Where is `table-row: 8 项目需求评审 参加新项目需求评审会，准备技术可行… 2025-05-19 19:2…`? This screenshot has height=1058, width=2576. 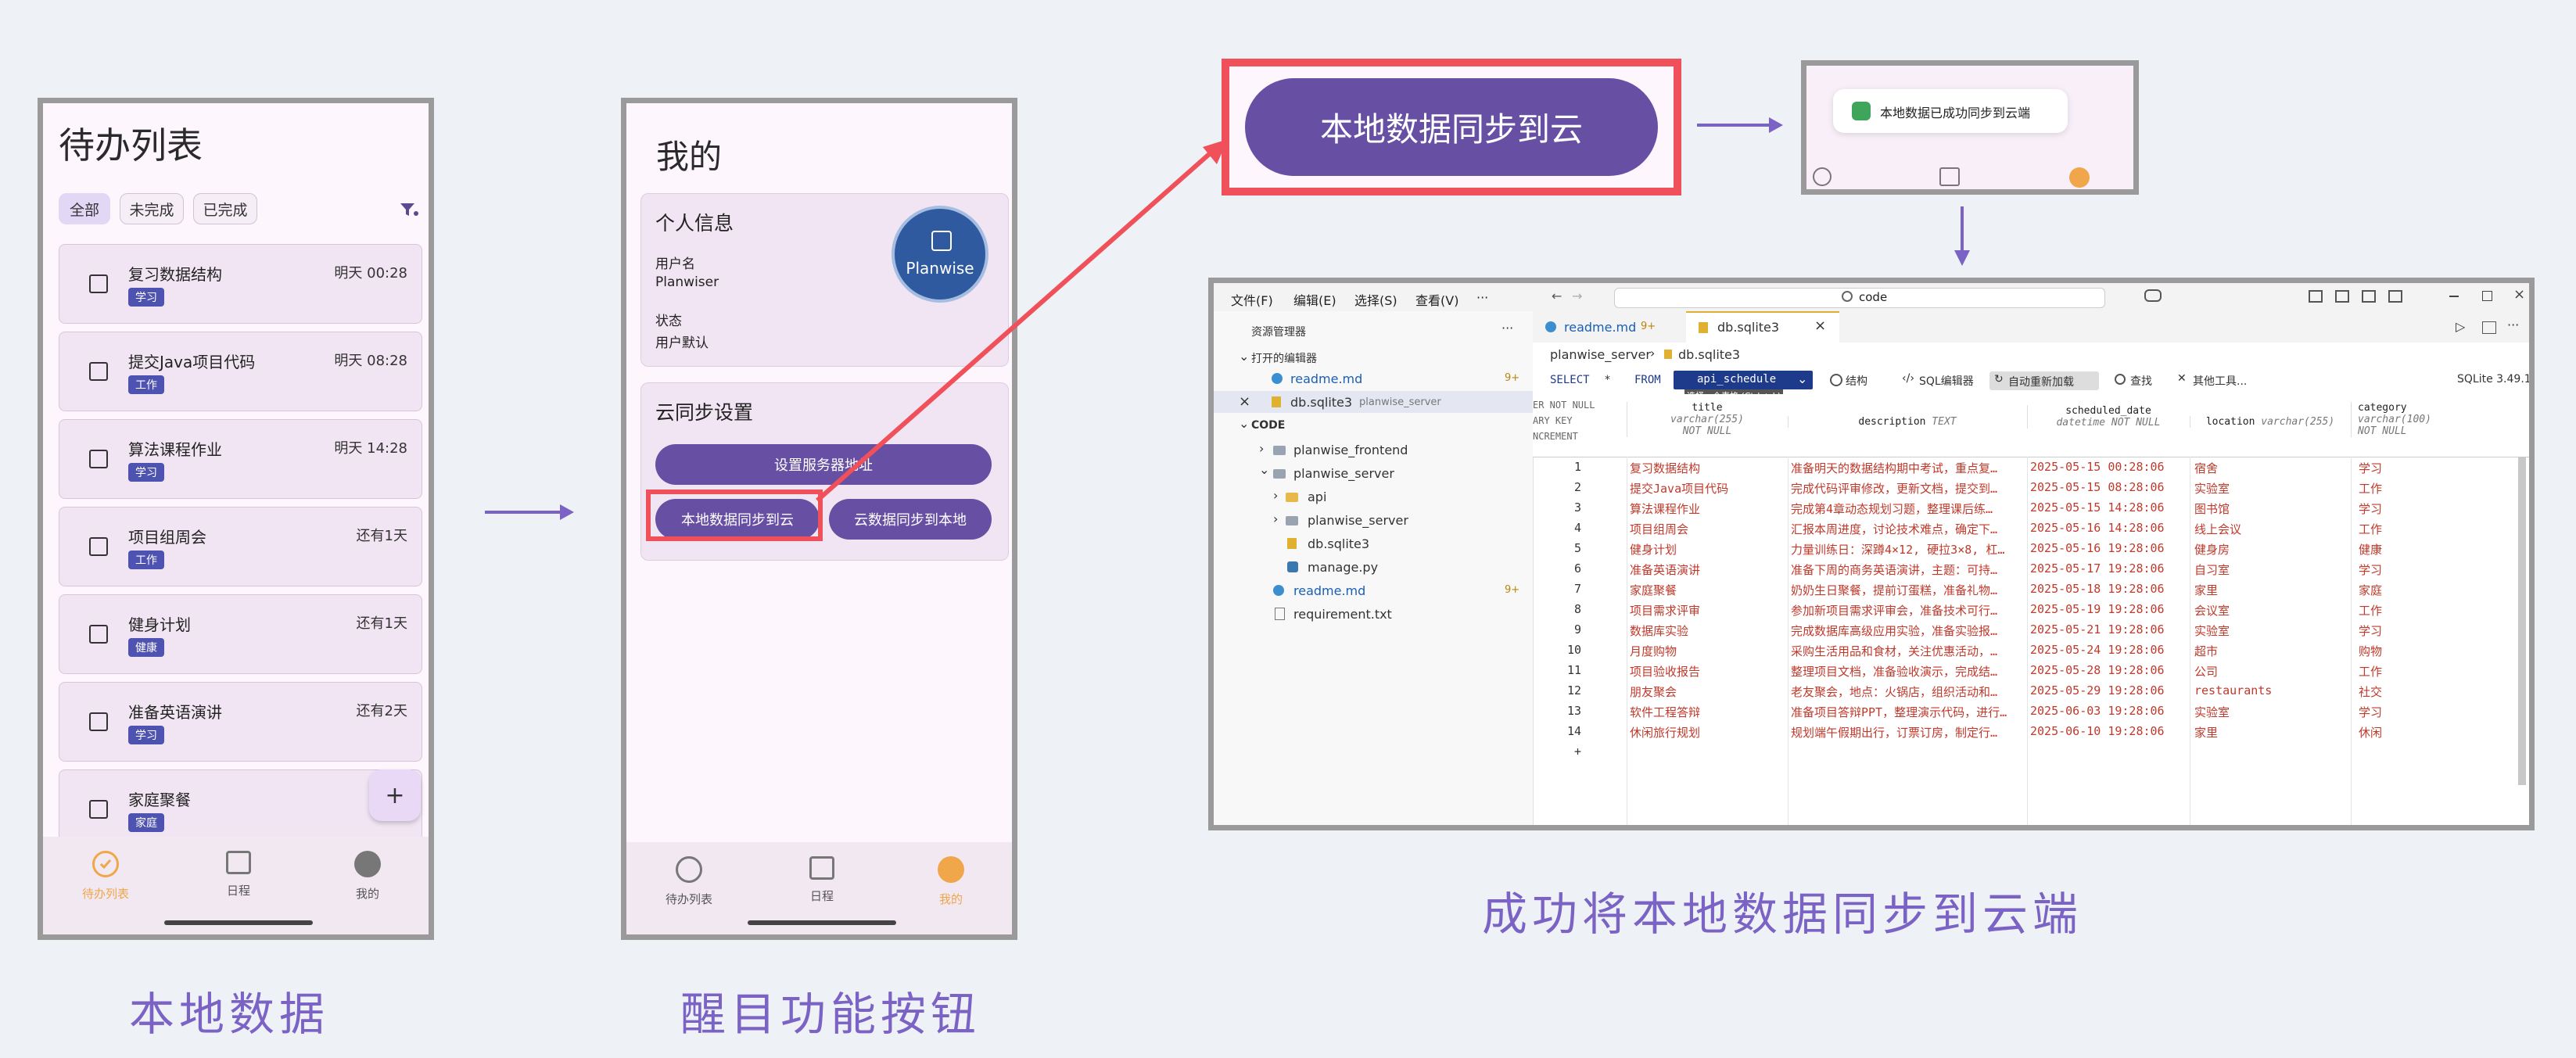
table-row: 8 项目需求评审 参加新项目需求评审会，准备技术可行… 2025-05-19 19:2… is located at coordinates (2032, 609).